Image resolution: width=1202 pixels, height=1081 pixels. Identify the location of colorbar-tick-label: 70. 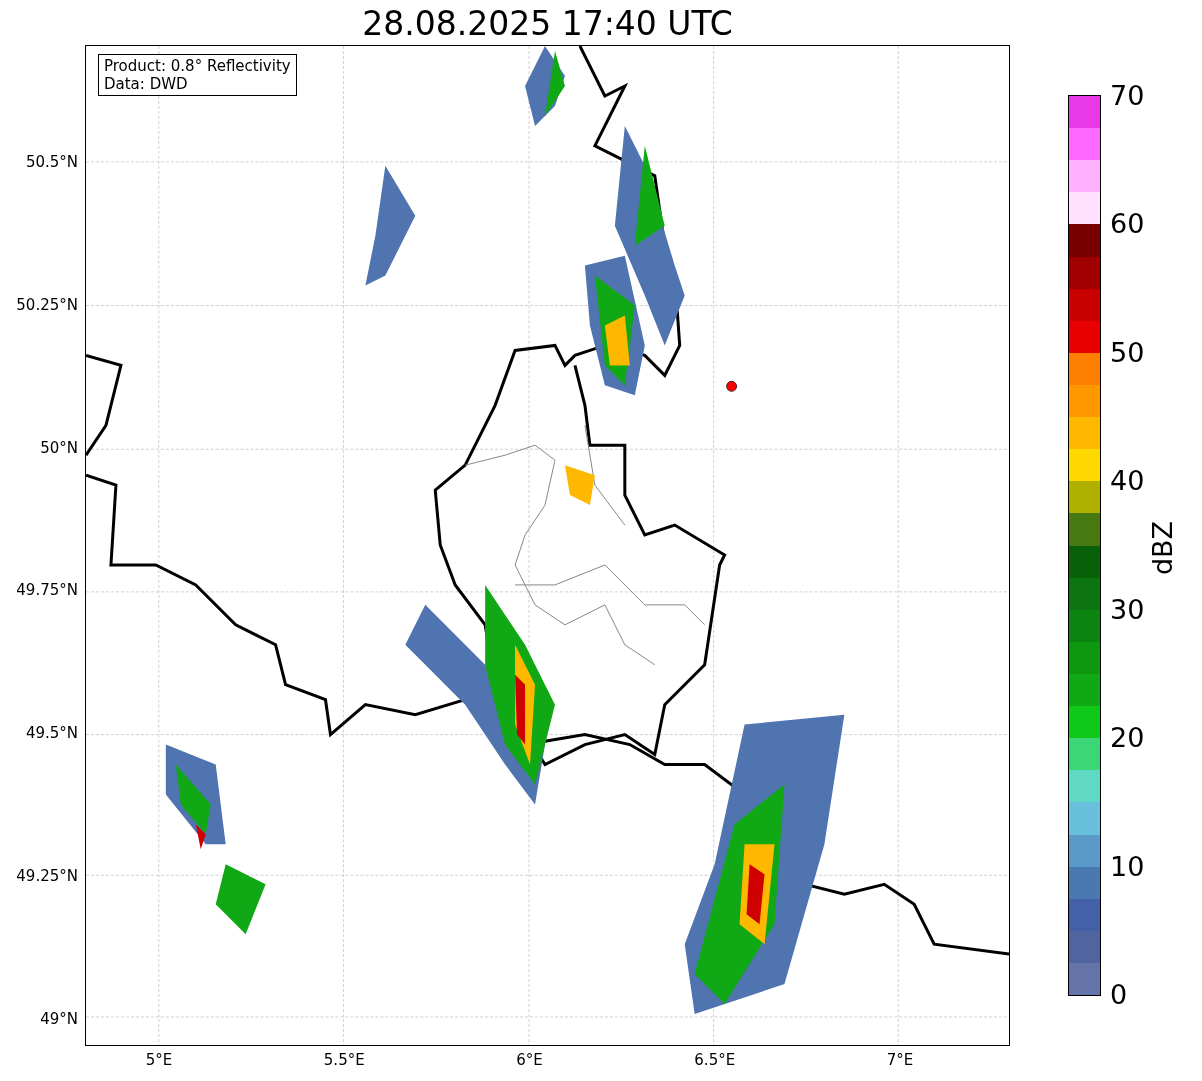
(1127, 96).